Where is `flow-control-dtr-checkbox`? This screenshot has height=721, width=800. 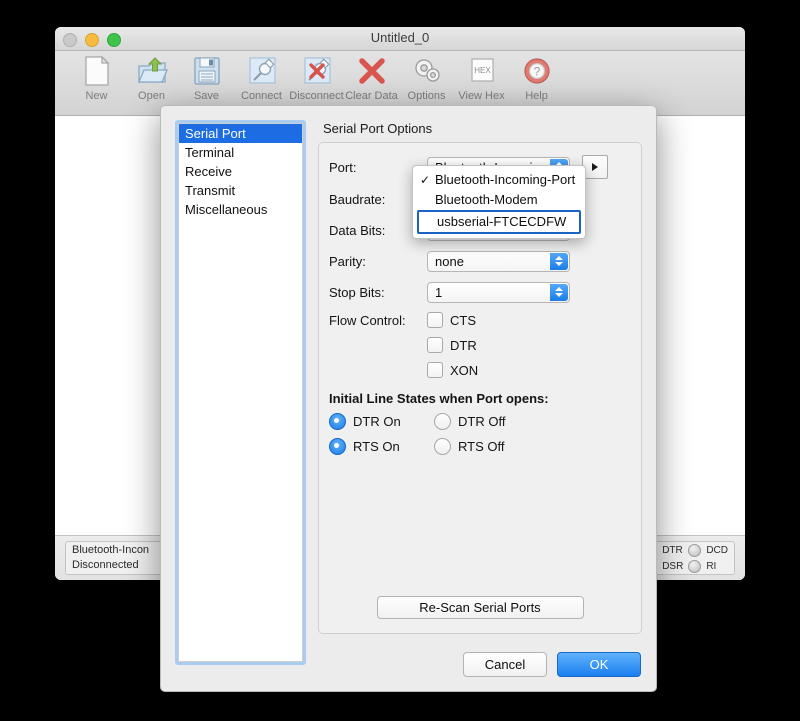 flow-control-dtr-checkbox is located at coordinates (435, 345).